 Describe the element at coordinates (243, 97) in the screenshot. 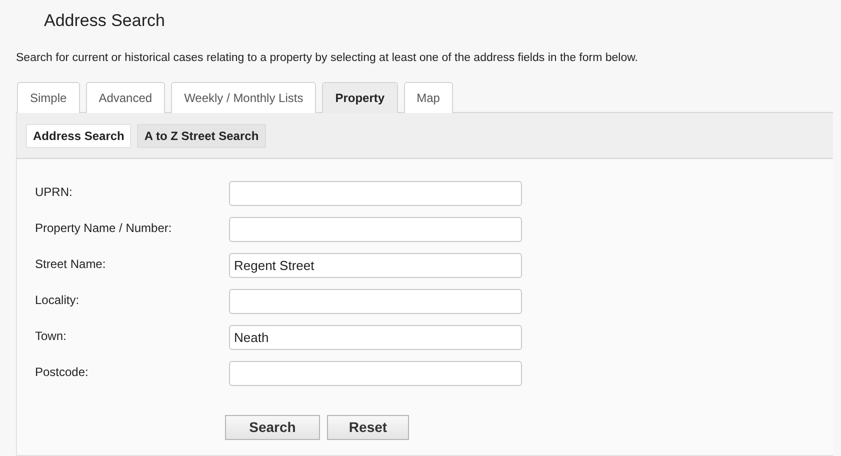

I see `tab: Weekly / Monthly Lists` at that location.